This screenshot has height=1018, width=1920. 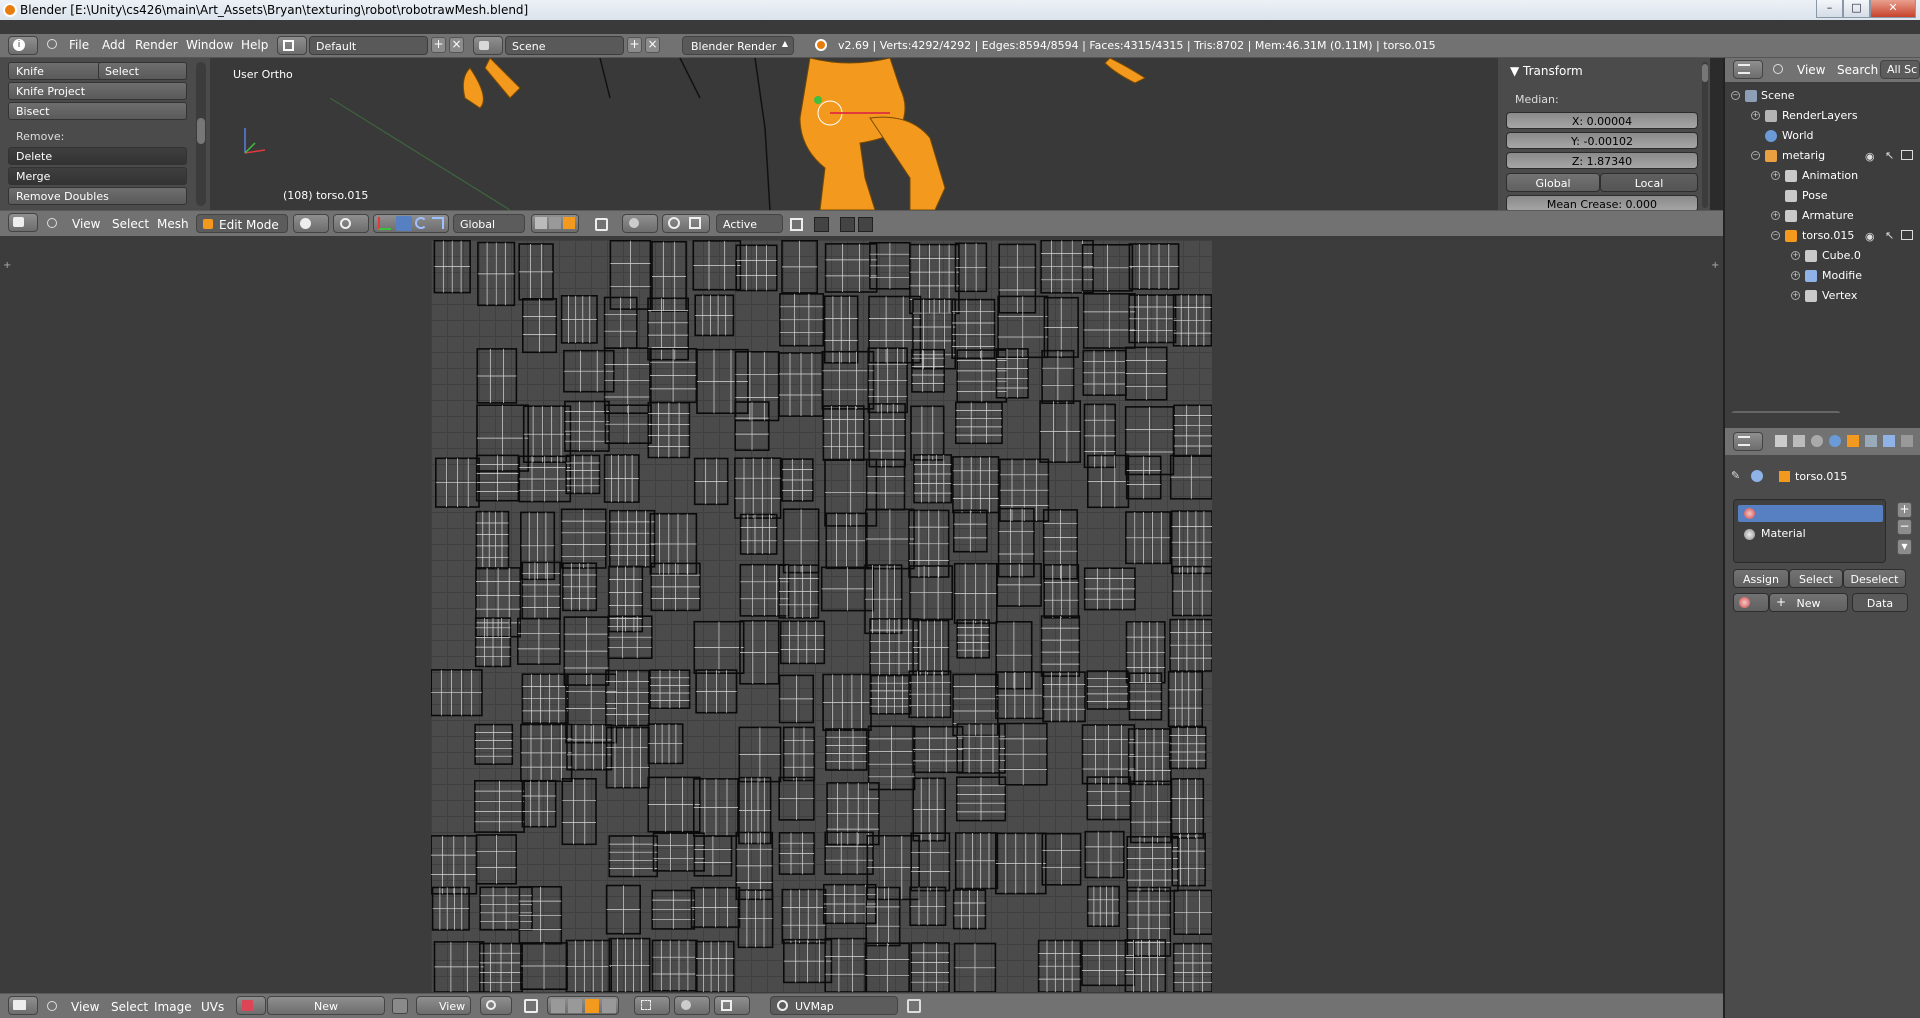 What do you see at coordinates (384, 223) in the screenshot?
I see `manipulator-icon` at bounding box center [384, 223].